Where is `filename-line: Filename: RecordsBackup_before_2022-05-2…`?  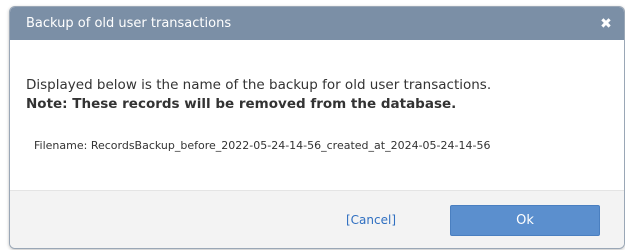
filename-line: Filename: RecordsBackup_before_2022-05-2… is located at coordinates (317, 145).